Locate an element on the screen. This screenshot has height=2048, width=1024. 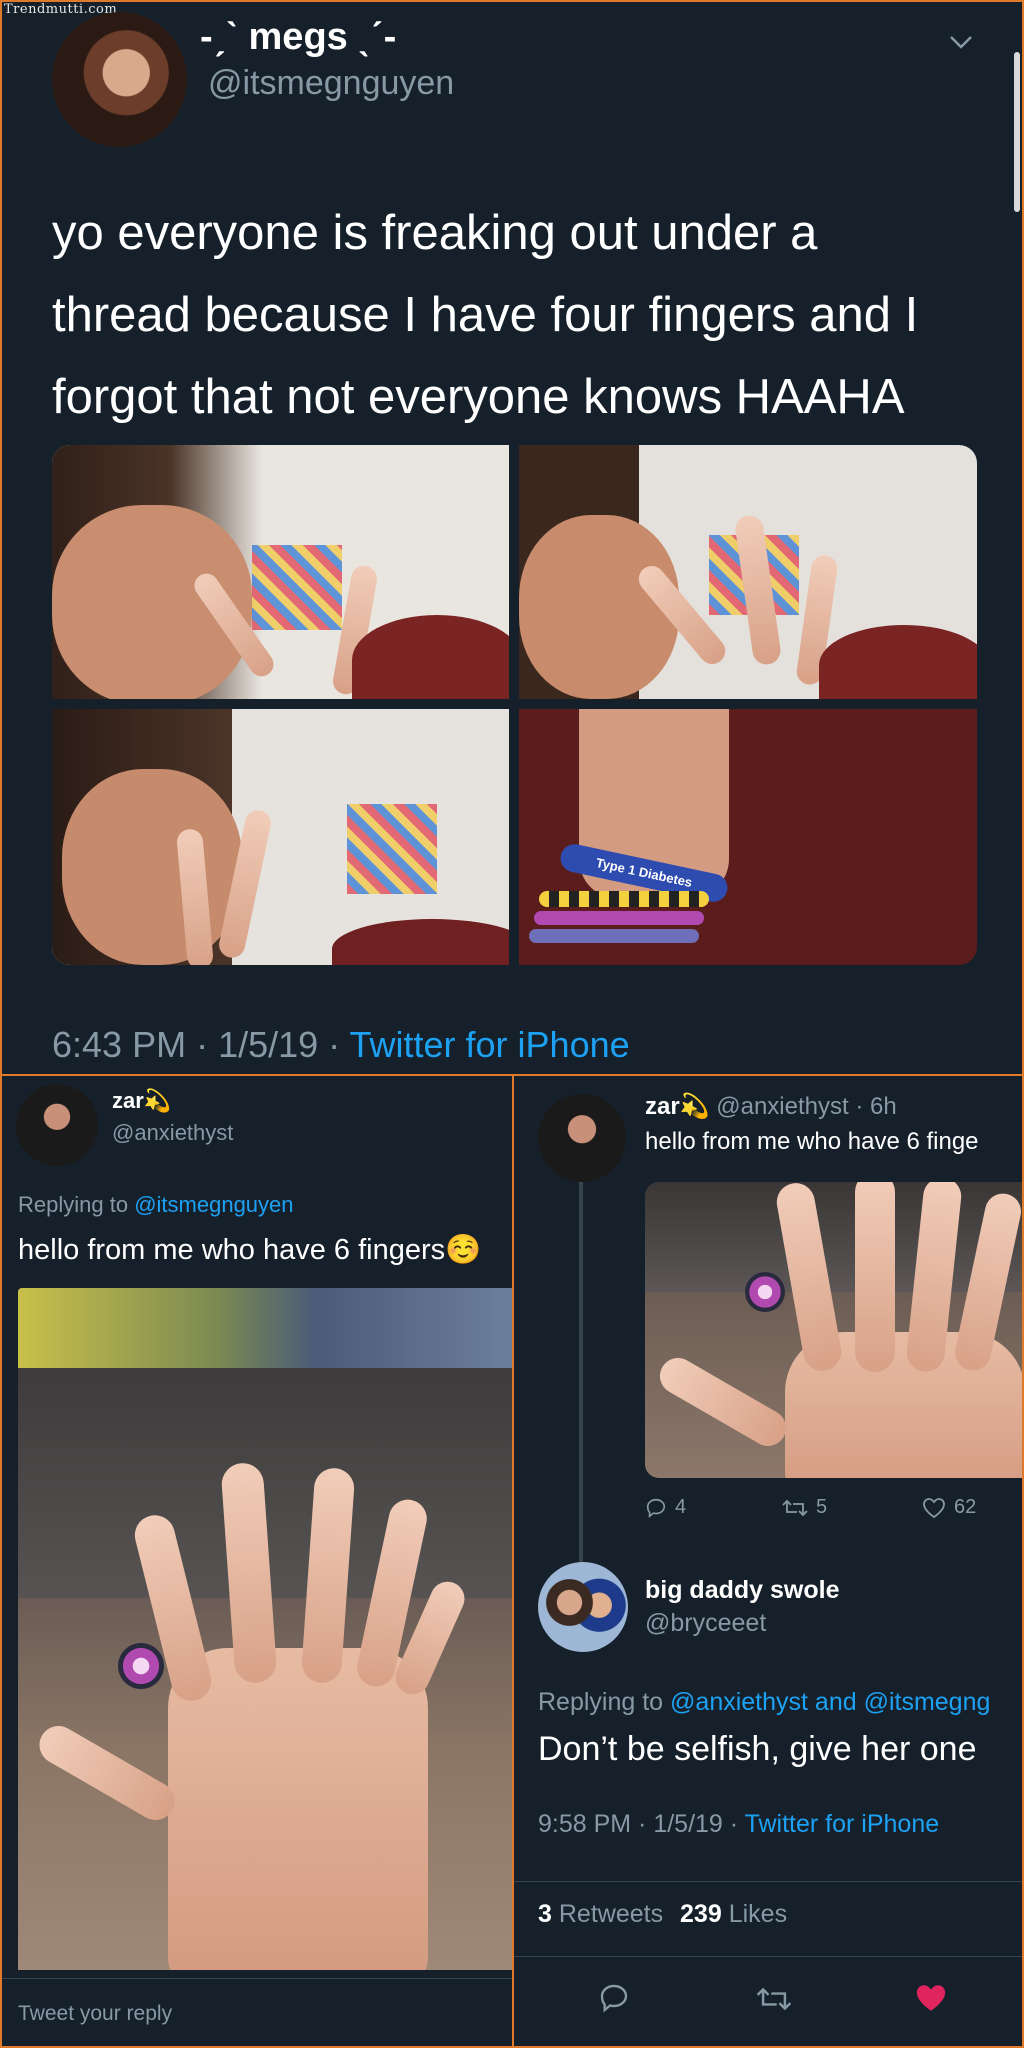
tweet-text: hello from me who have 6 fingers☺️ is located at coordinates (250, 1250).